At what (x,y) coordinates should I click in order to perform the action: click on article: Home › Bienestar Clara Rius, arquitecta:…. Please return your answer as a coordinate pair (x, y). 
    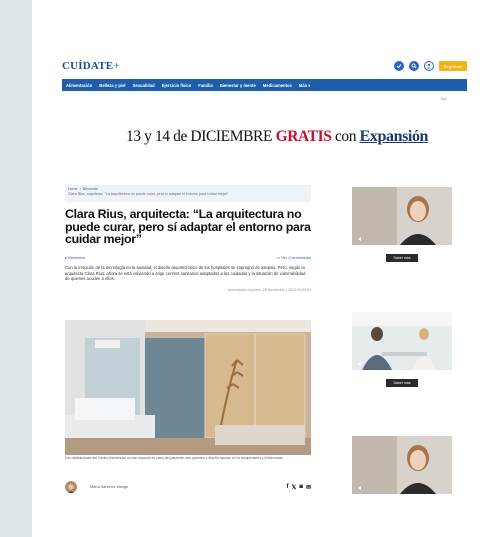
    Looking at the image, I should click on (188, 238).